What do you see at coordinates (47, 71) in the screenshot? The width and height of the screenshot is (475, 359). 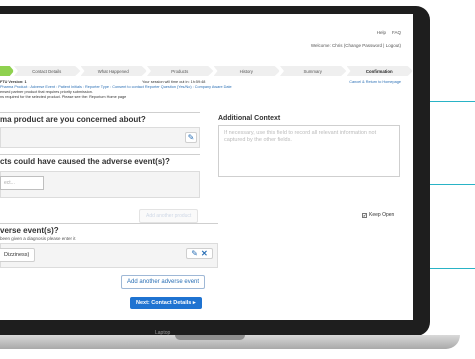 I see `step-contact-details: Contact Details` at bounding box center [47, 71].